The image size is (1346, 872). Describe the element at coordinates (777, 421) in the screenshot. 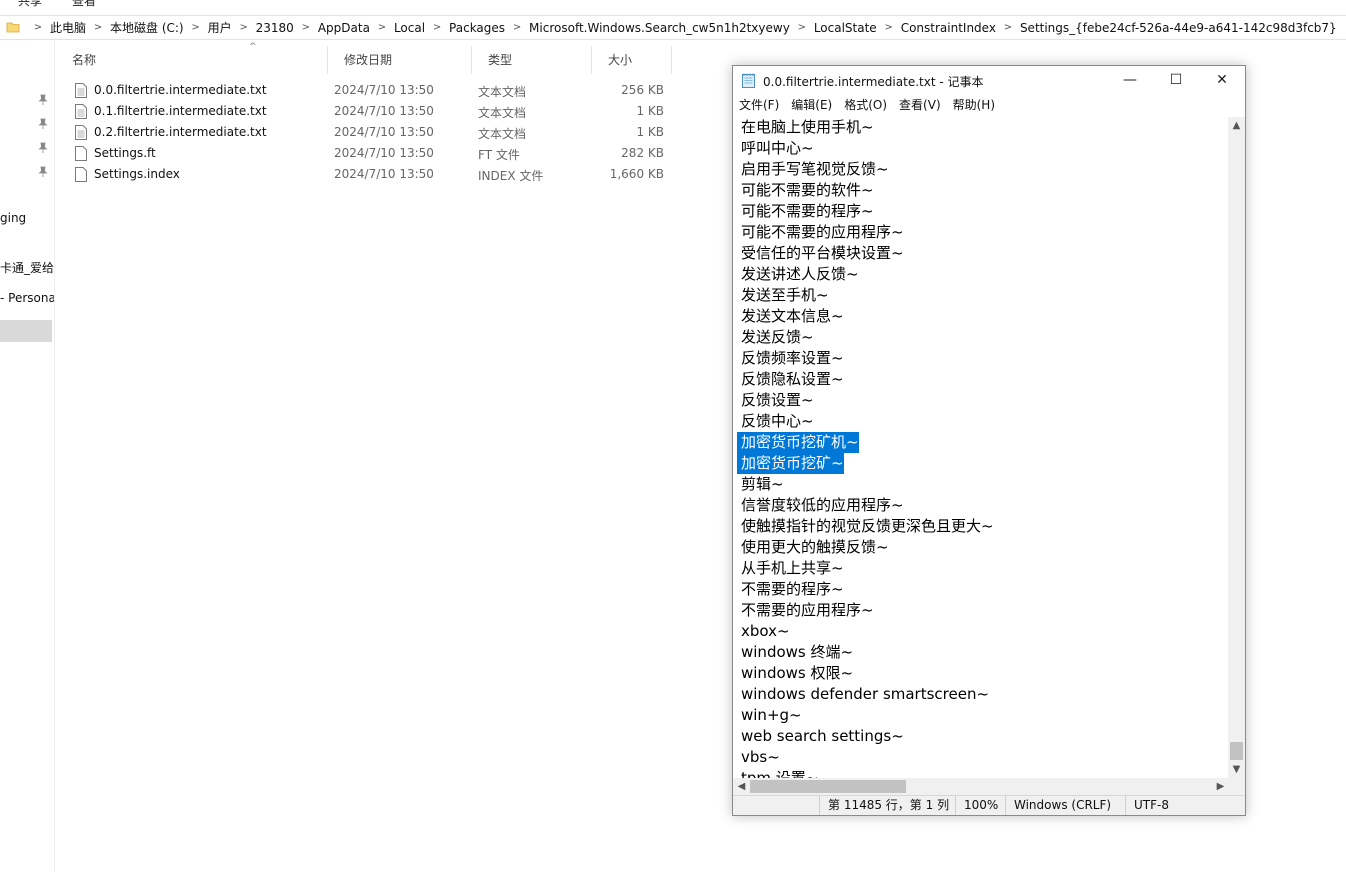

I see `text-line: 反馈中心~` at that location.